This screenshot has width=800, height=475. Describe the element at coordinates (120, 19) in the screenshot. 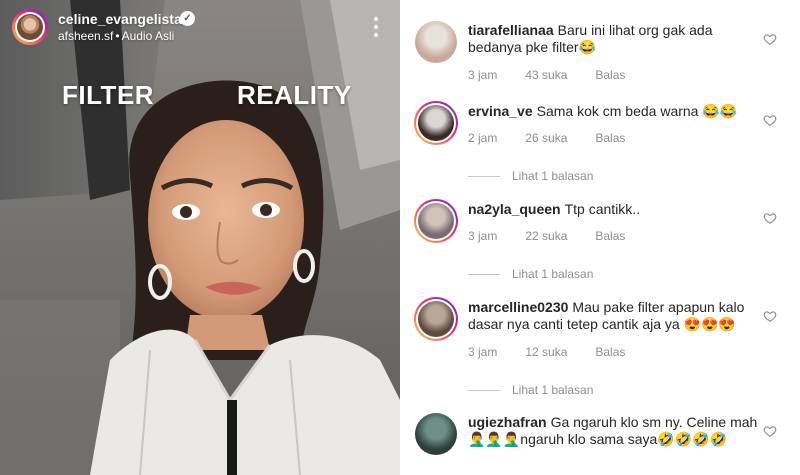

I see `author-username: celine_evangelista` at that location.